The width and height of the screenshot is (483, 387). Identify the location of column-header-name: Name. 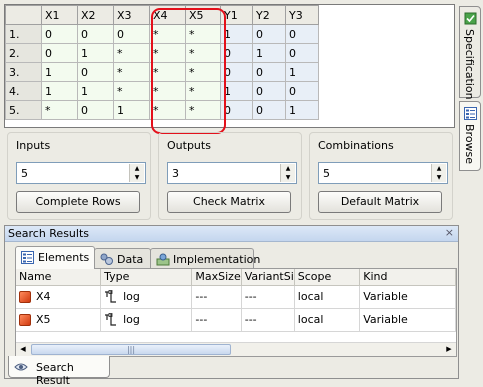
(59, 277).